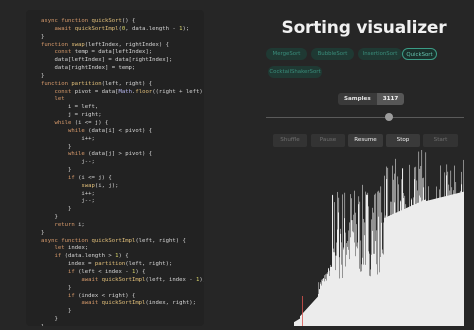  I want to click on code-line: j--;, so click(68, 201).